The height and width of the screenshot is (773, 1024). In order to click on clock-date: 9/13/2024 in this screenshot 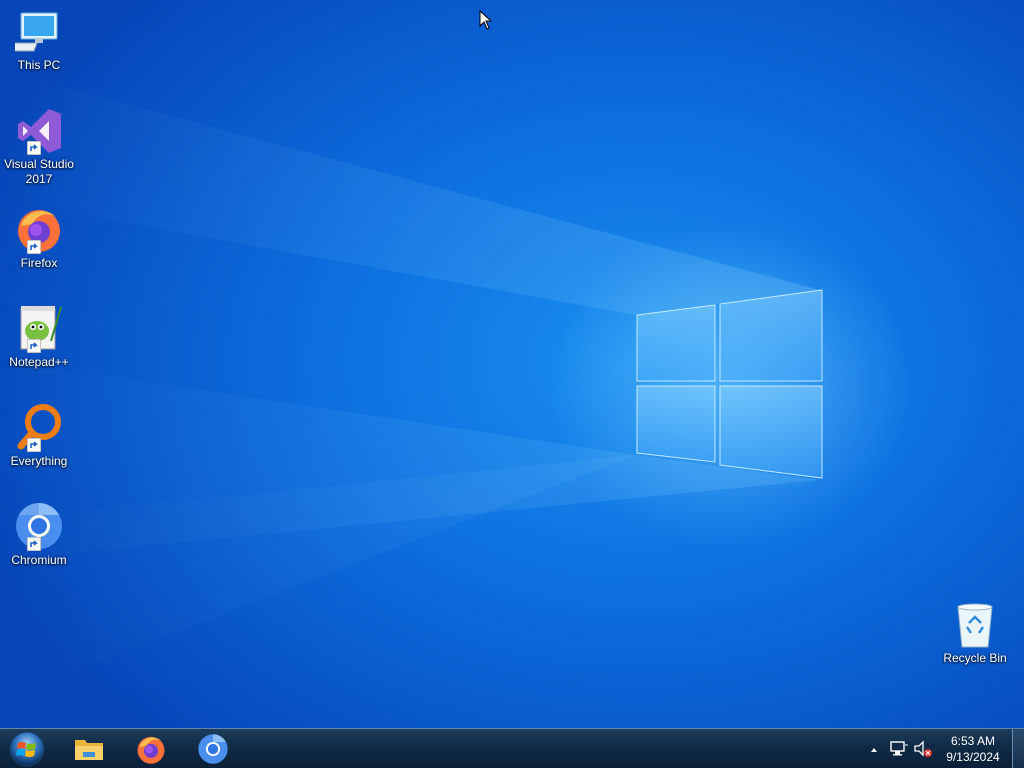, I will do `click(973, 757)`.